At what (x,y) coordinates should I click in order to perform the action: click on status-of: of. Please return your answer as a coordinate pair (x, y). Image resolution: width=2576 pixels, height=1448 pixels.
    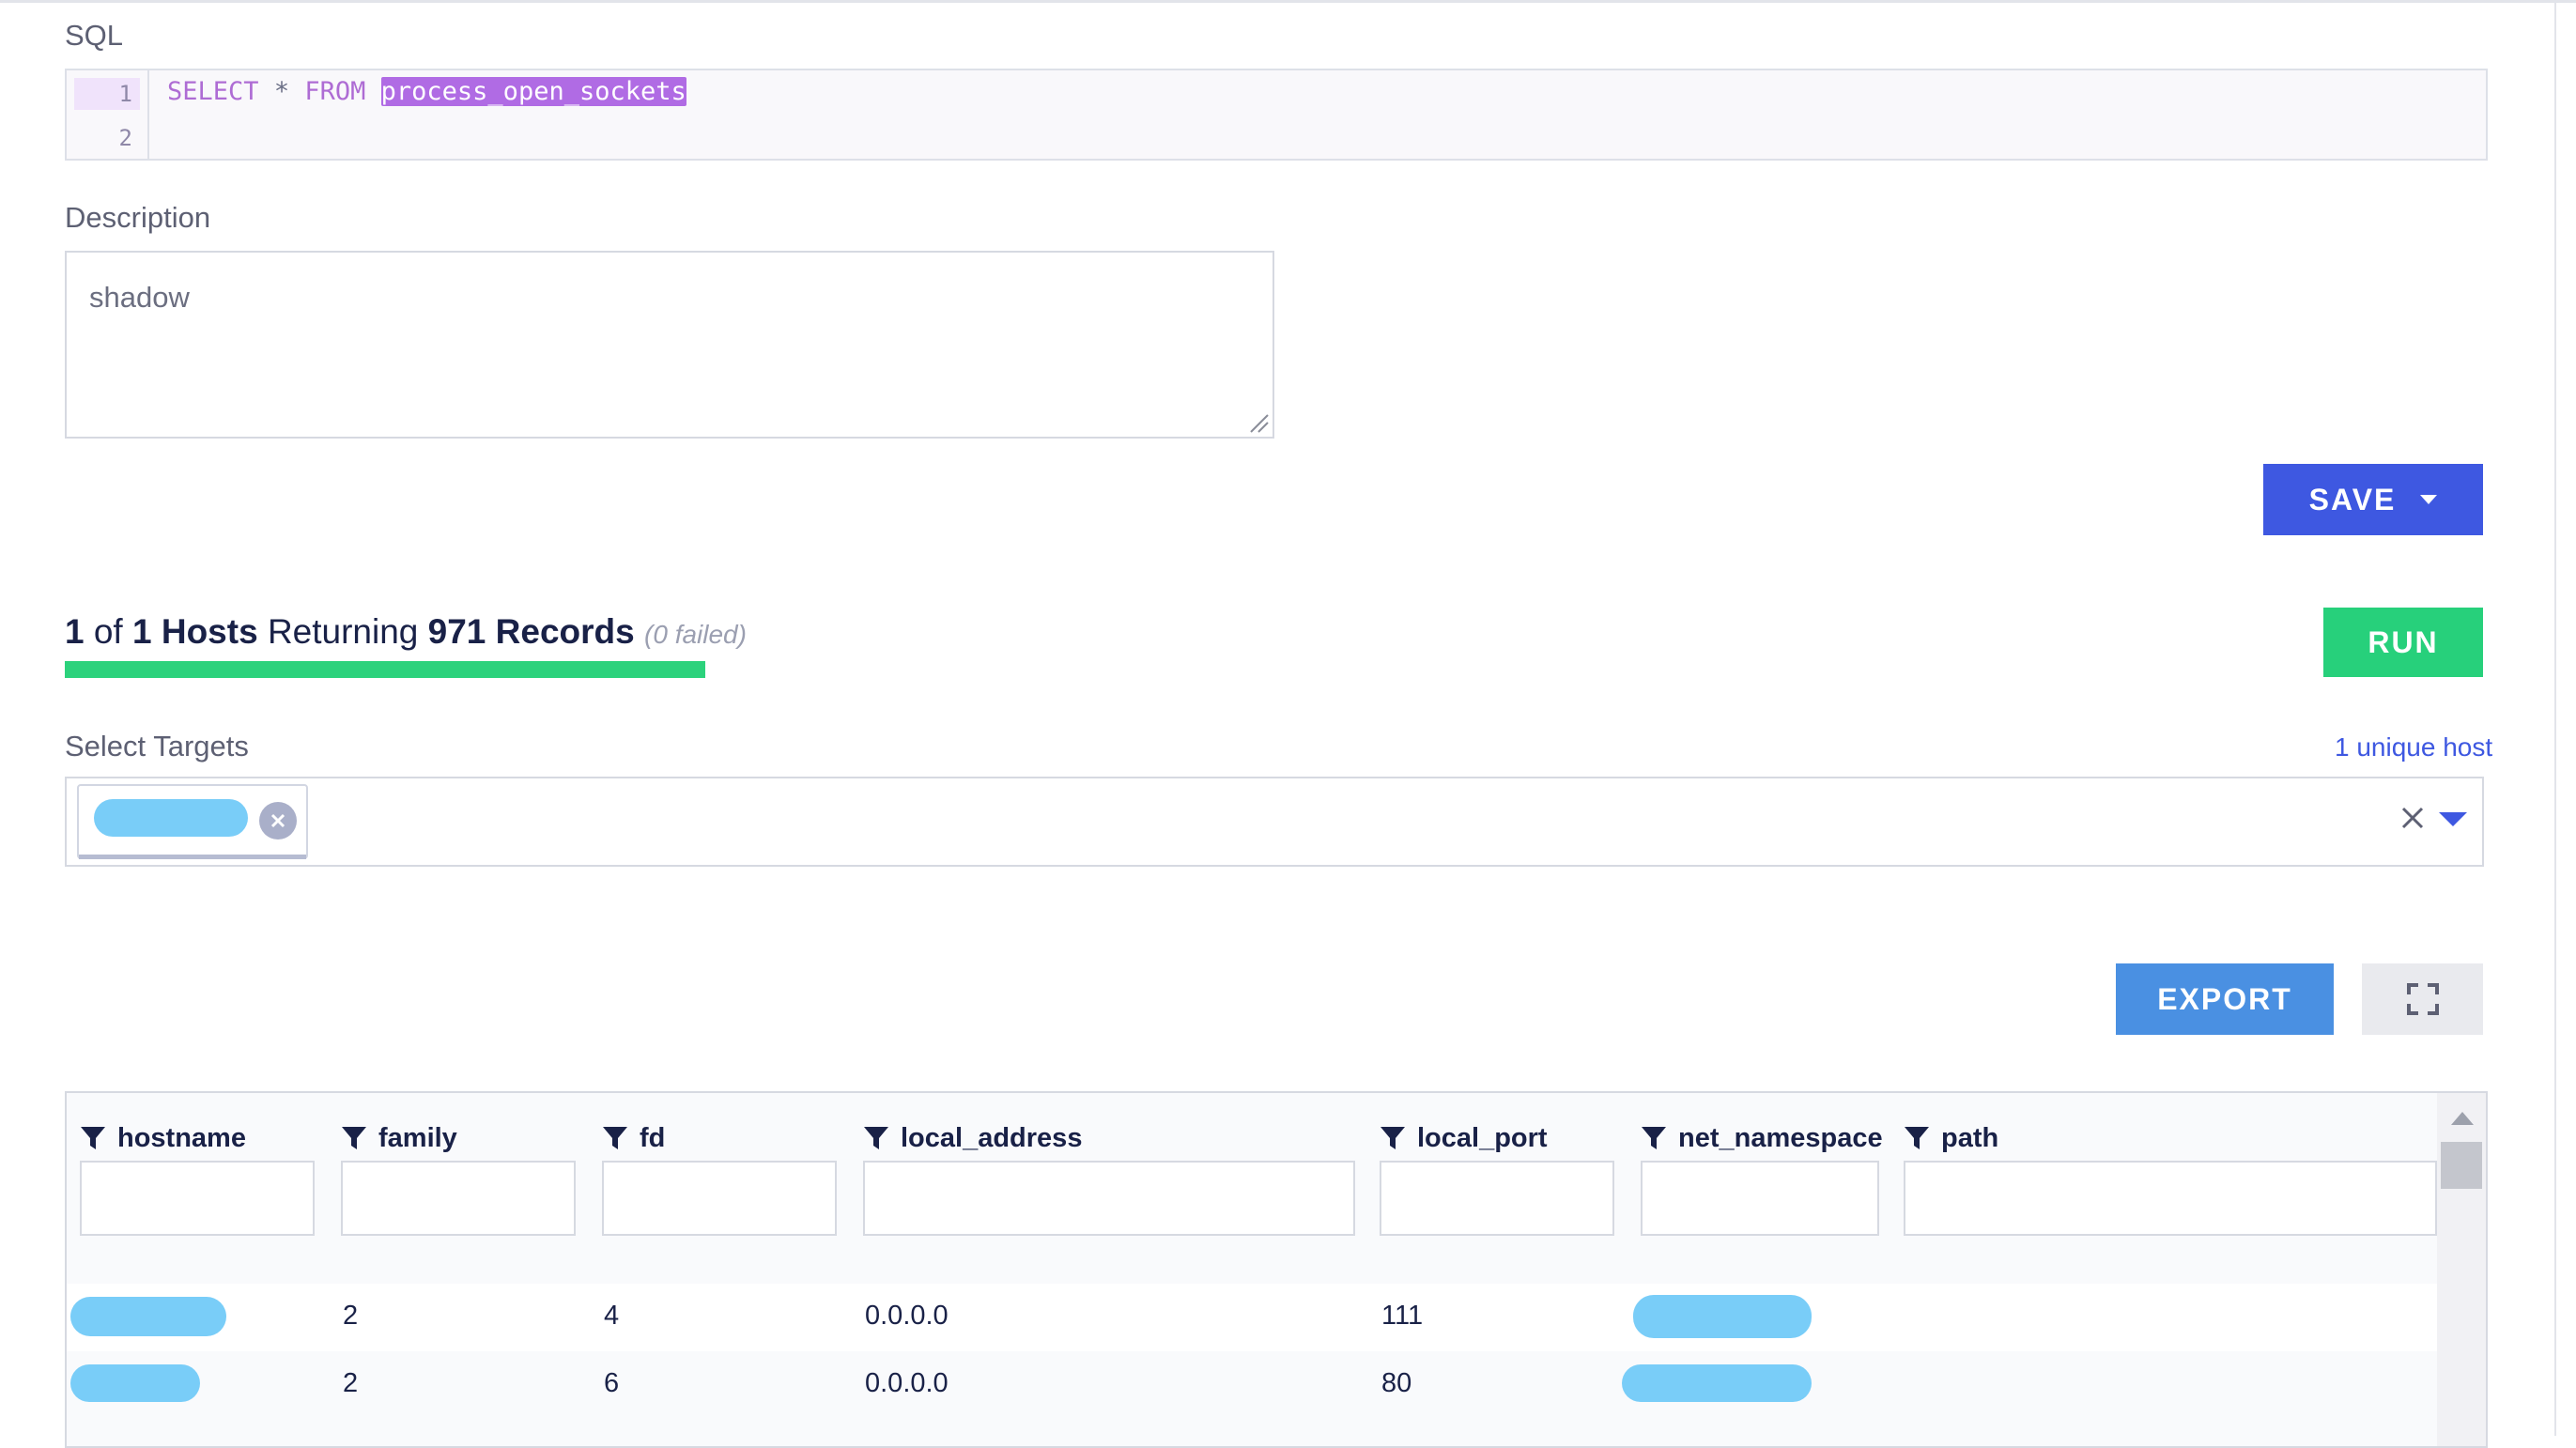
    Looking at the image, I should click on (108, 631).